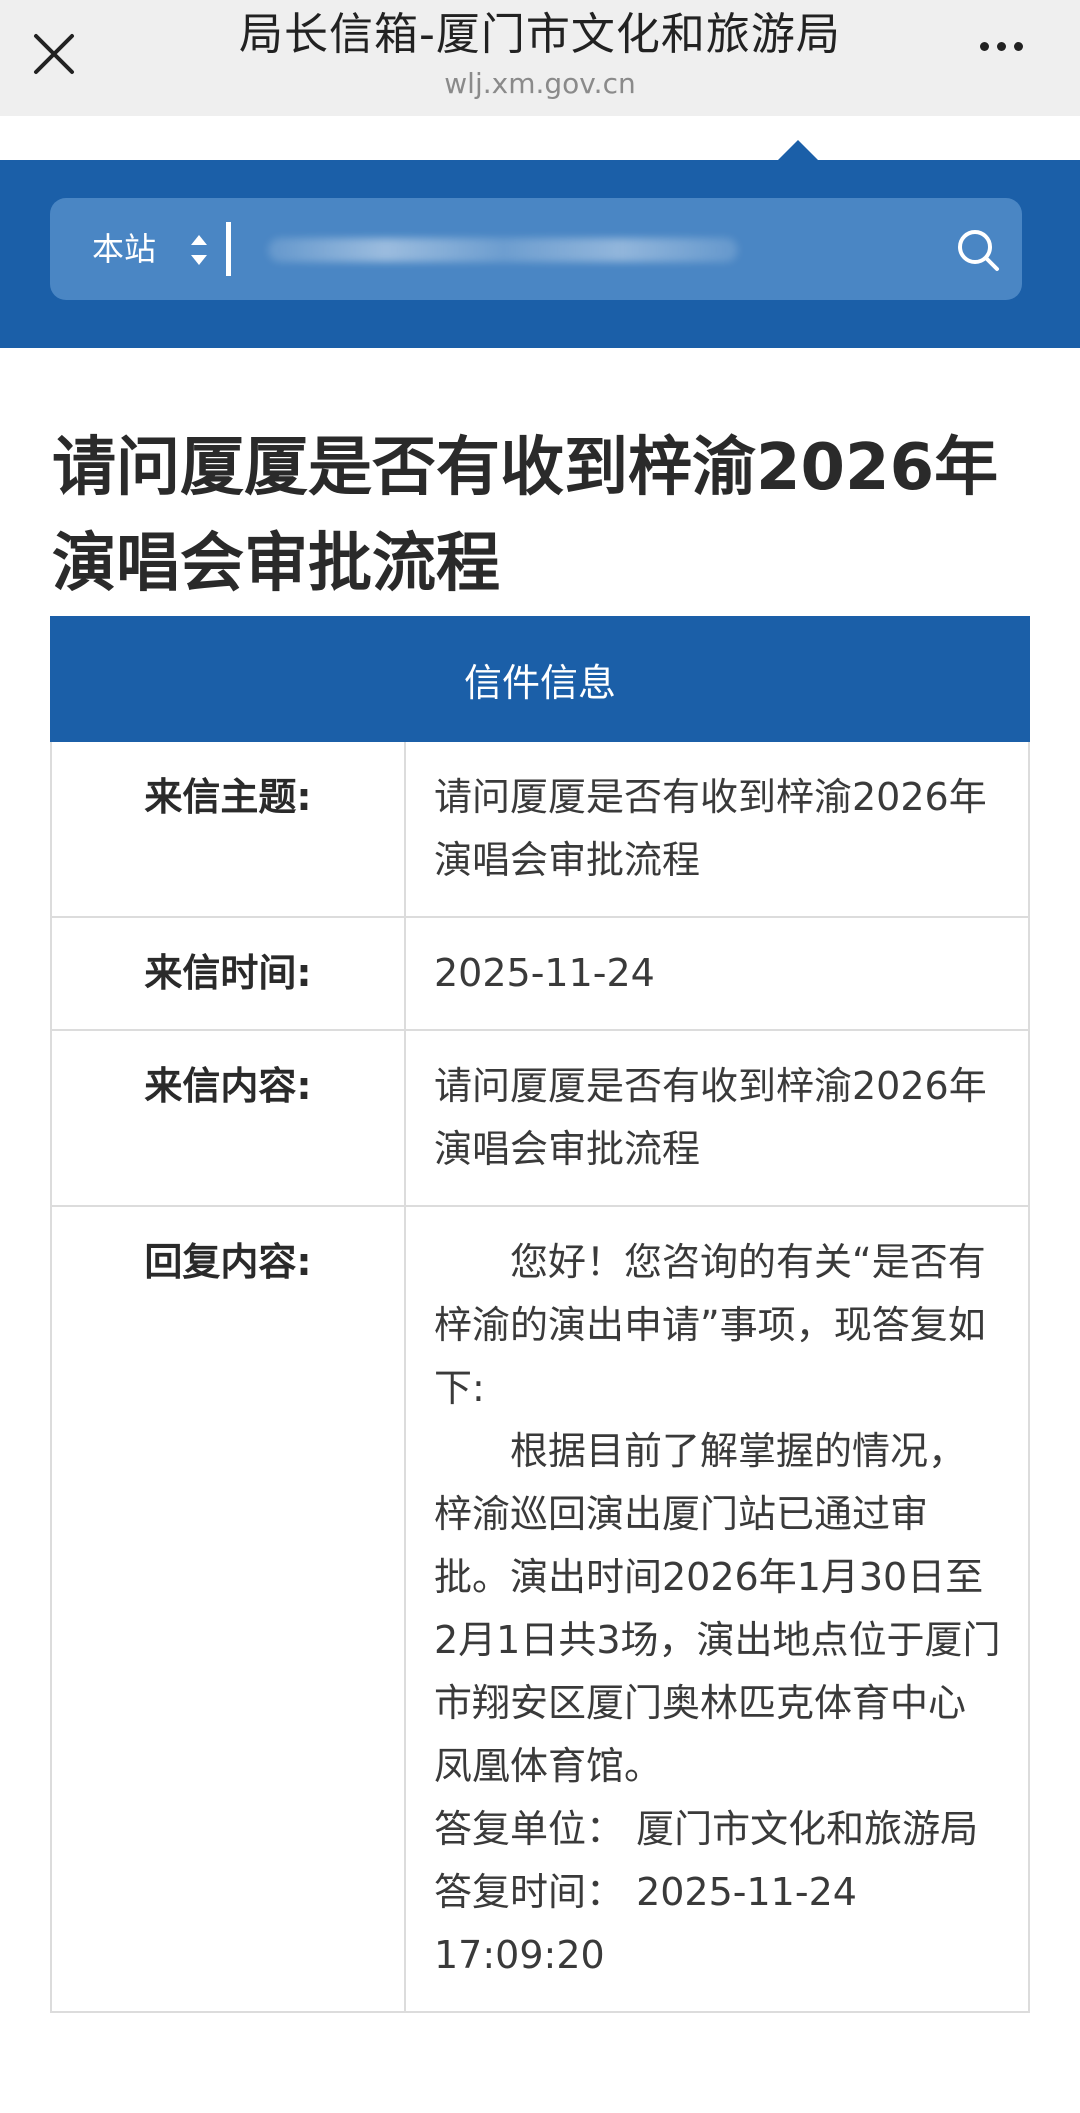  What do you see at coordinates (978, 250) in the screenshot?
I see `search-icon` at bounding box center [978, 250].